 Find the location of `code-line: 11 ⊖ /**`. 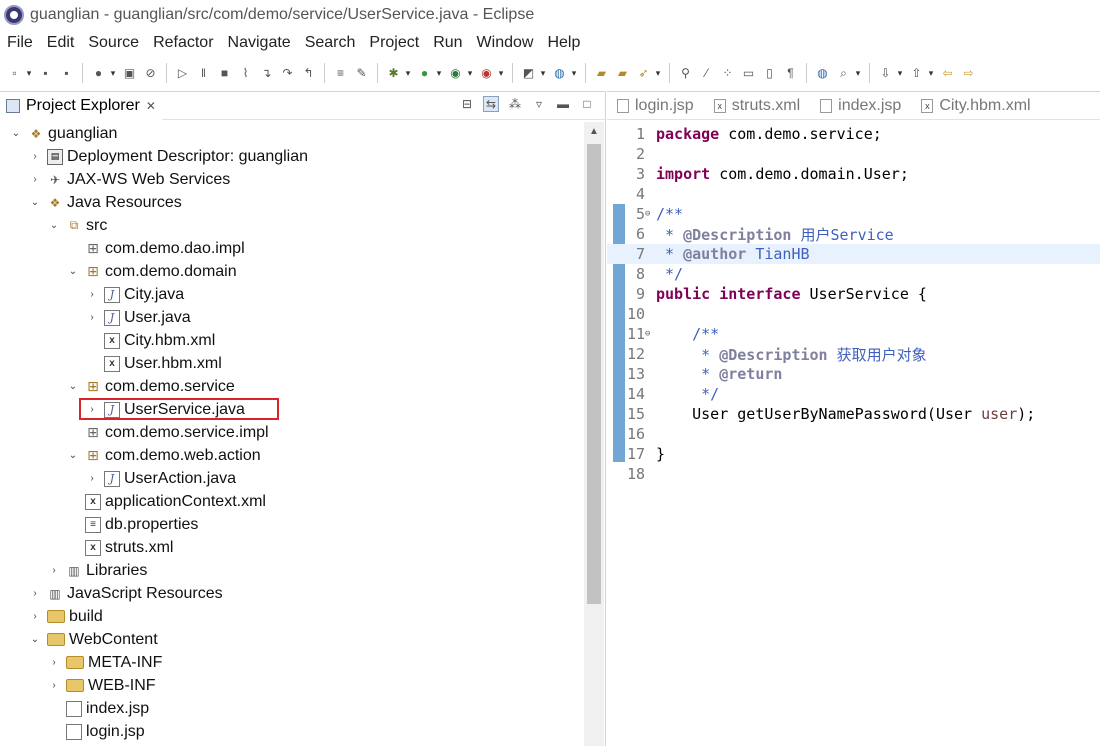

code-line: 11 ⊖ /** is located at coordinates (853, 334).